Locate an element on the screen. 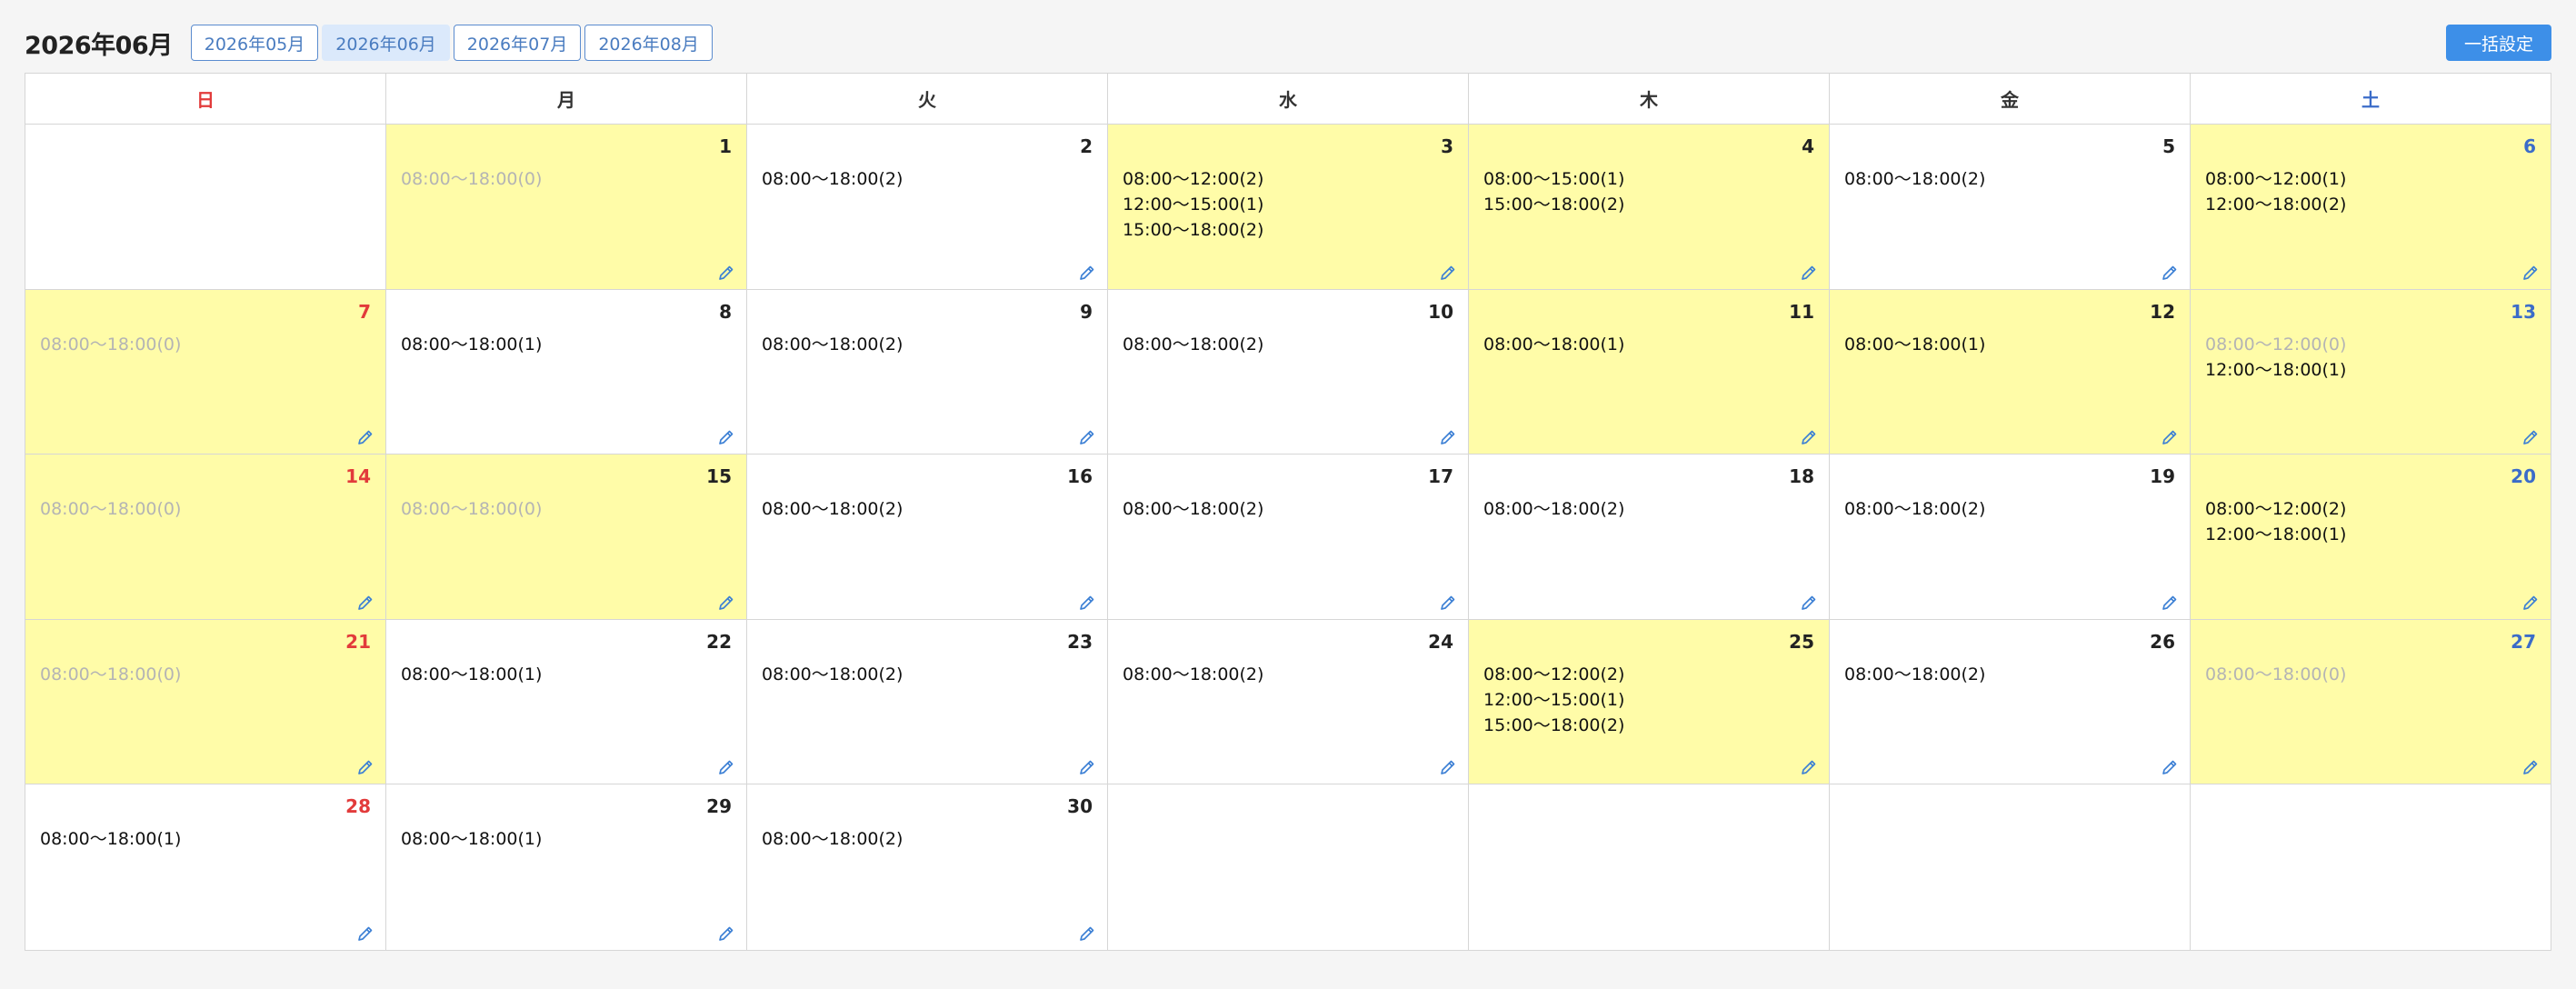  day-cell-24: 24 08:00〜18:00(2) is located at coordinates (1288, 701).